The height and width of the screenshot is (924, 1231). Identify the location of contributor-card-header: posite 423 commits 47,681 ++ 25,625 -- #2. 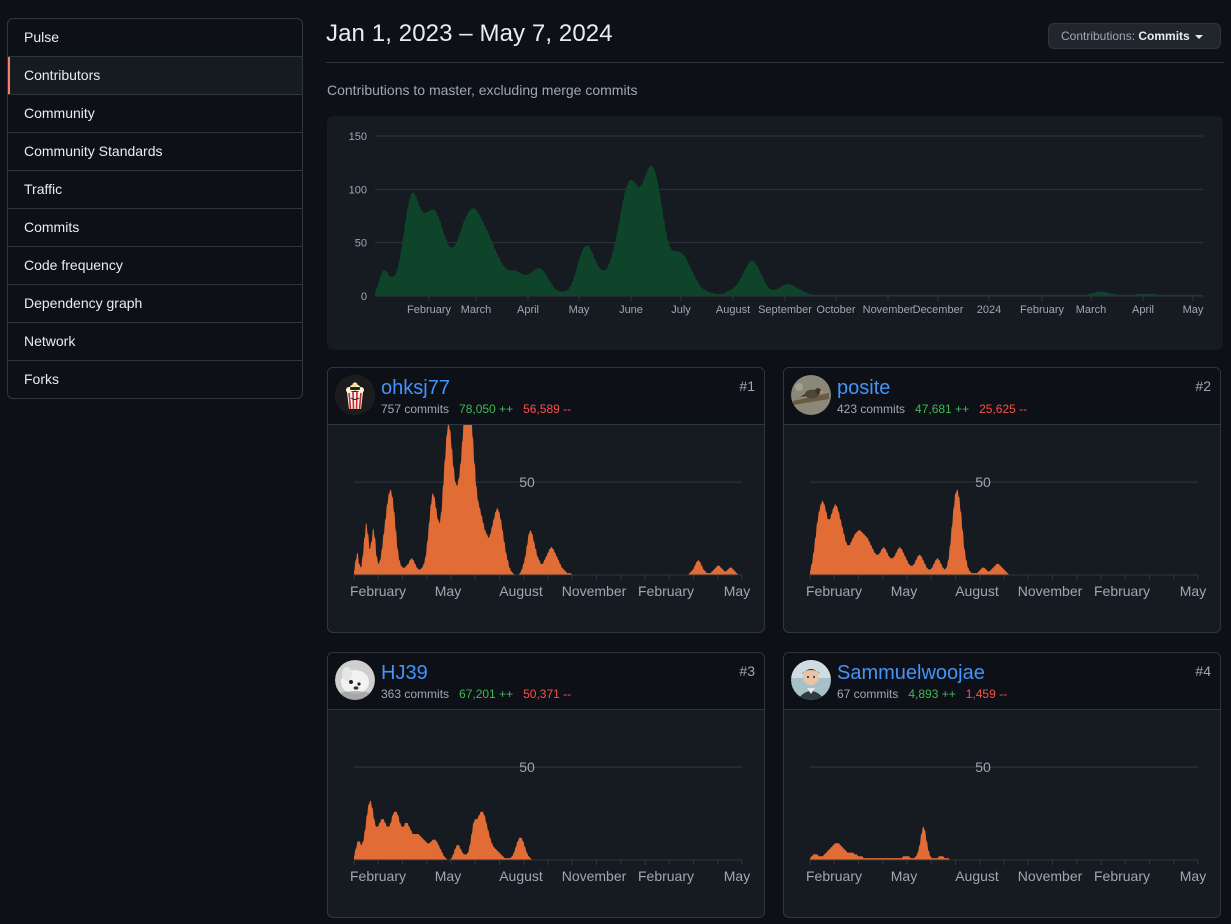
(1002, 396).